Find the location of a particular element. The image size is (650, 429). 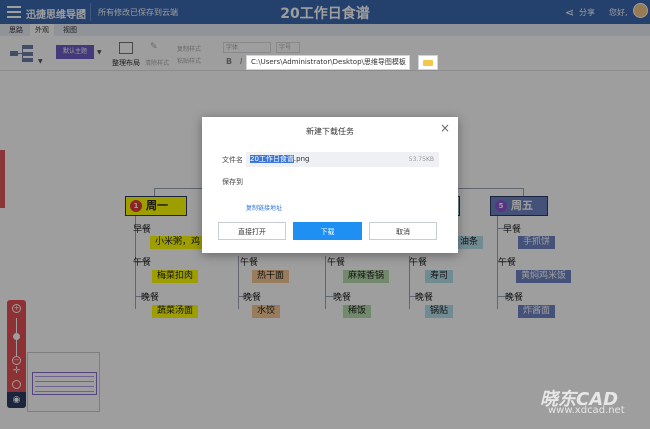

folder-icon is located at coordinates (428, 62).